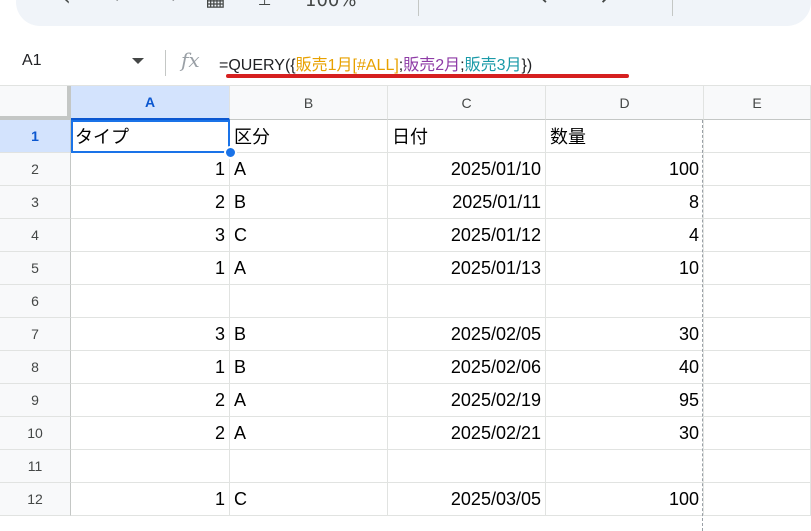  Describe the element at coordinates (432, 65) in the screenshot. I see `formula-token: 販売2月` at that location.